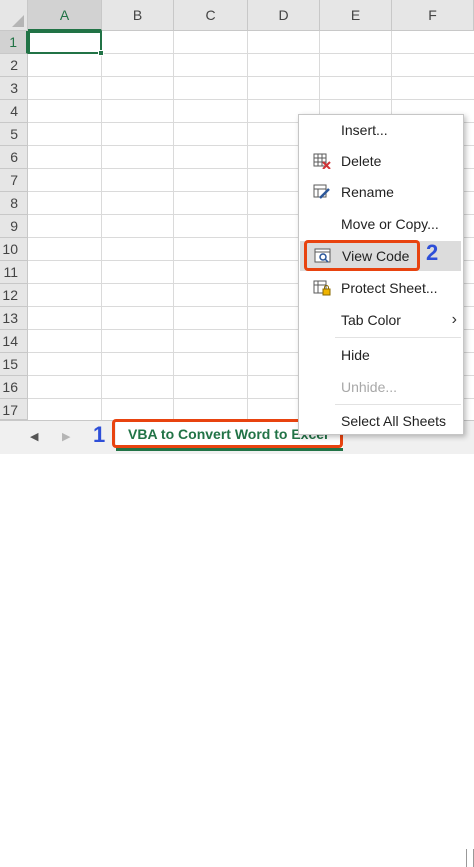 The width and height of the screenshot is (474, 867). Describe the element at coordinates (361, 161) in the screenshot. I see `menu-item-label: Delete` at that location.